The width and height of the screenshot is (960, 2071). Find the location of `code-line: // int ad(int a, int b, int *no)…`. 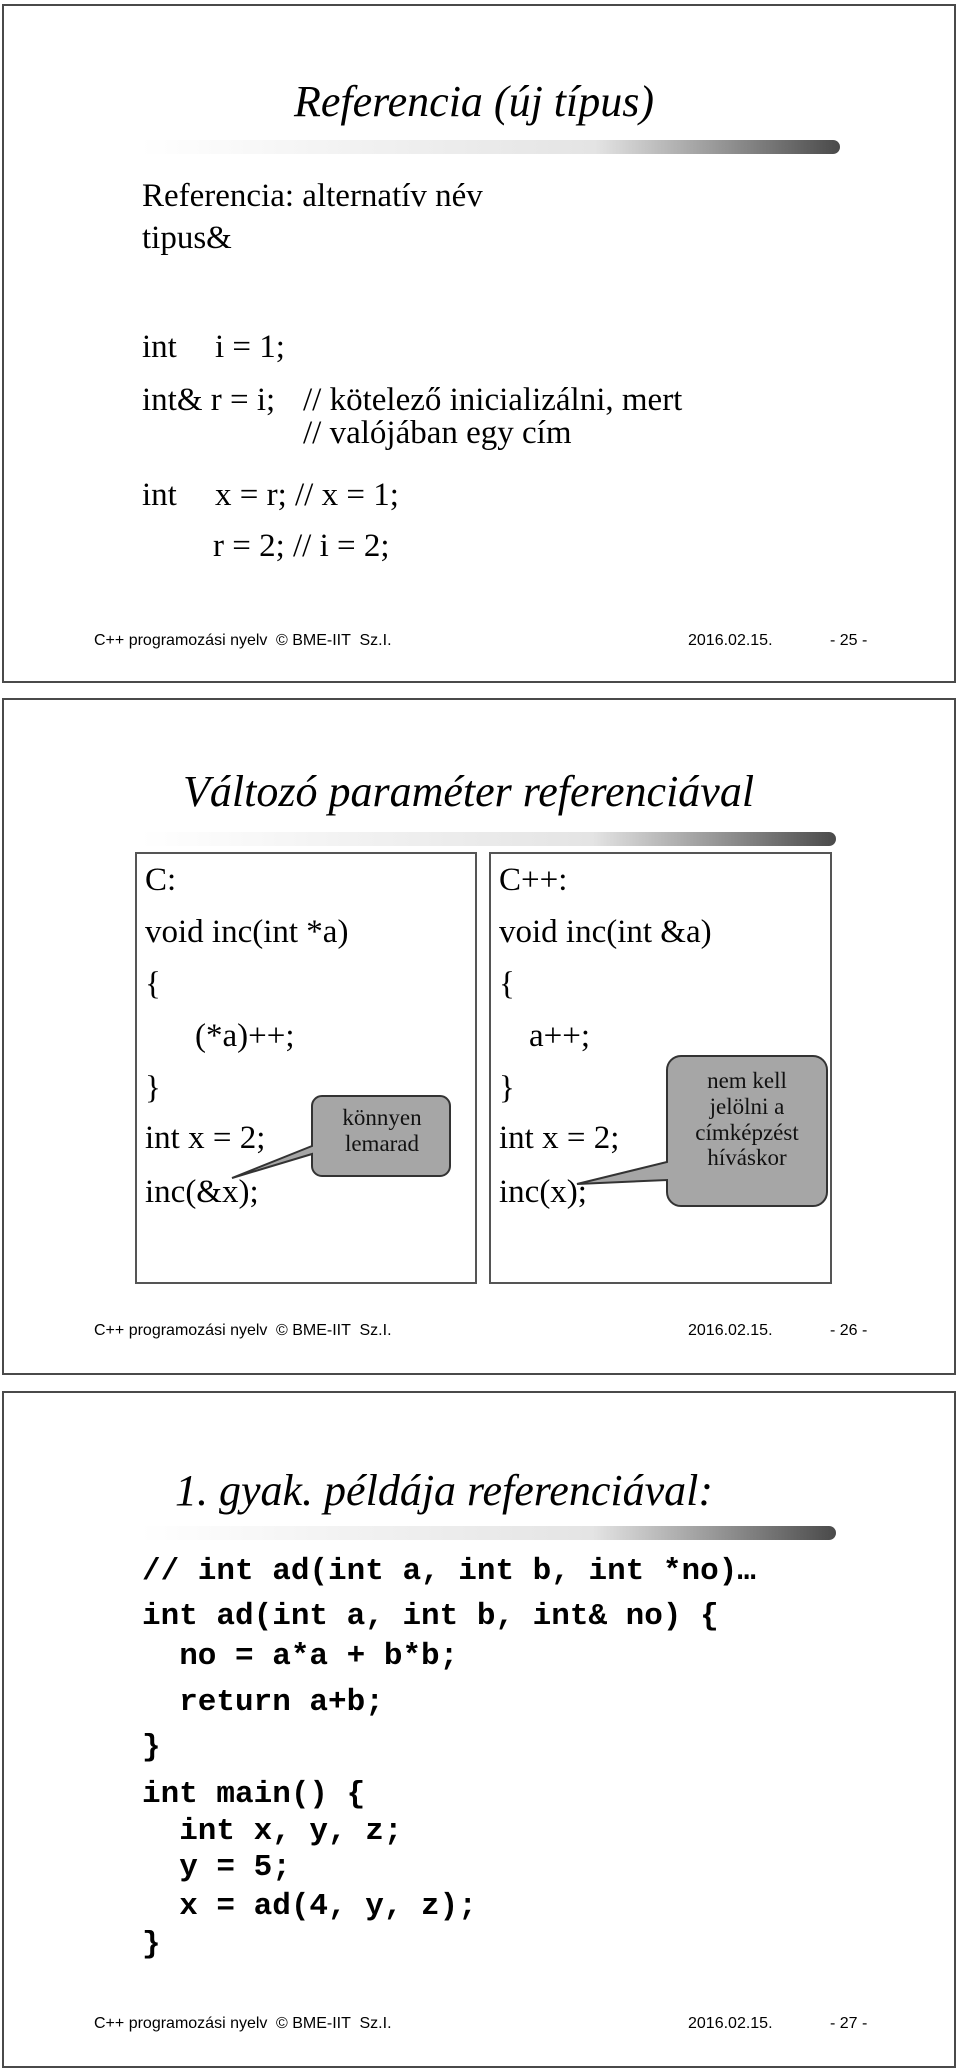

code-line: // int ad(int a, int b, int *no)… is located at coordinates (449, 1571).